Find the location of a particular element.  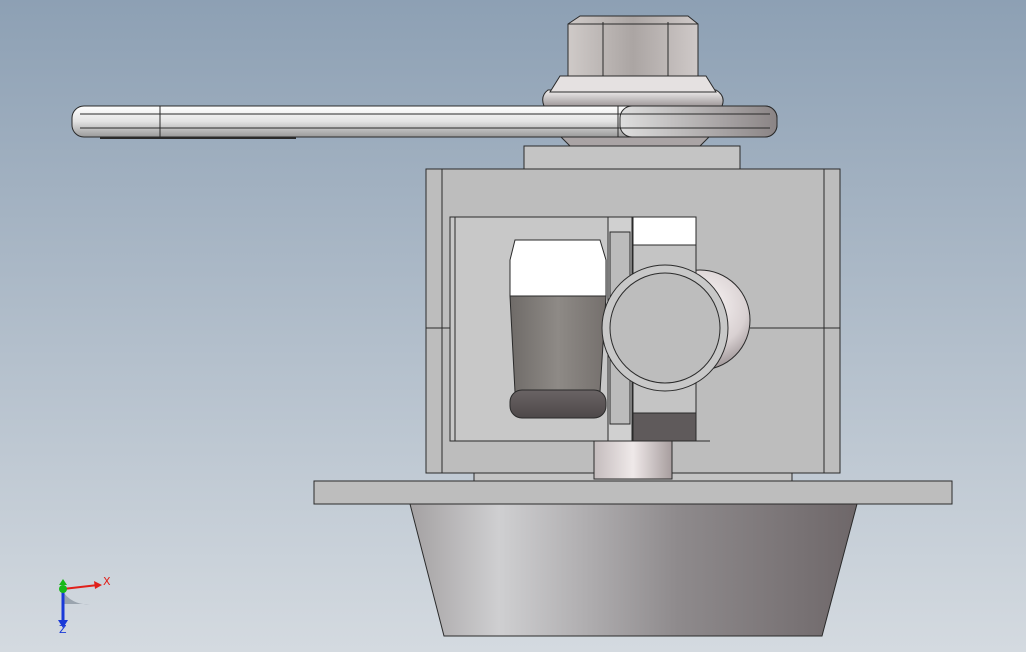

ball-stem-bottom is located at coordinates (664, 427).